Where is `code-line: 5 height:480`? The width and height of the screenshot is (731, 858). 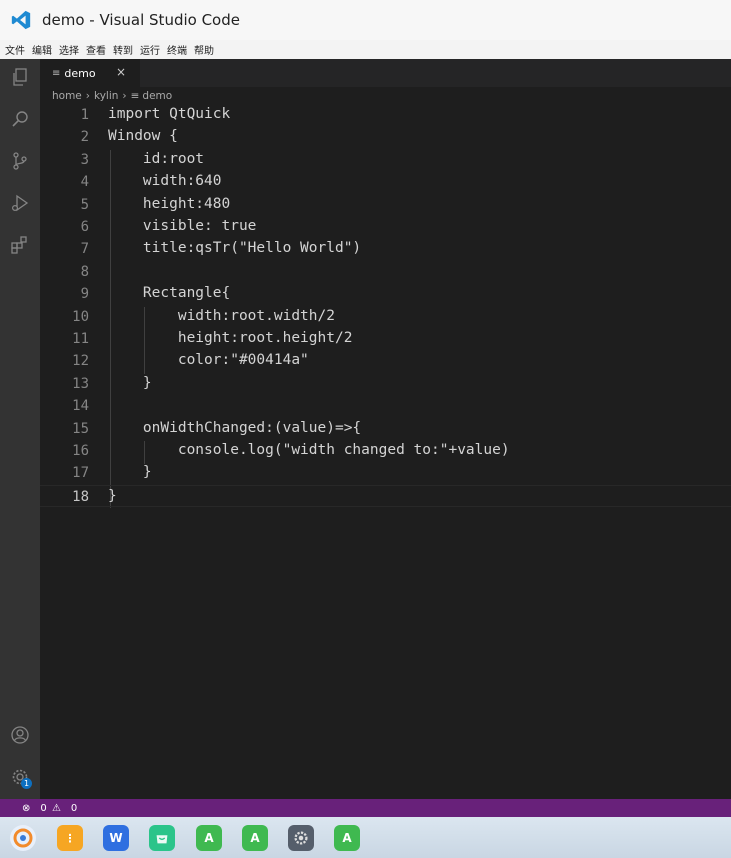
code-line: 5 height:480 is located at coordinates (385, 205).